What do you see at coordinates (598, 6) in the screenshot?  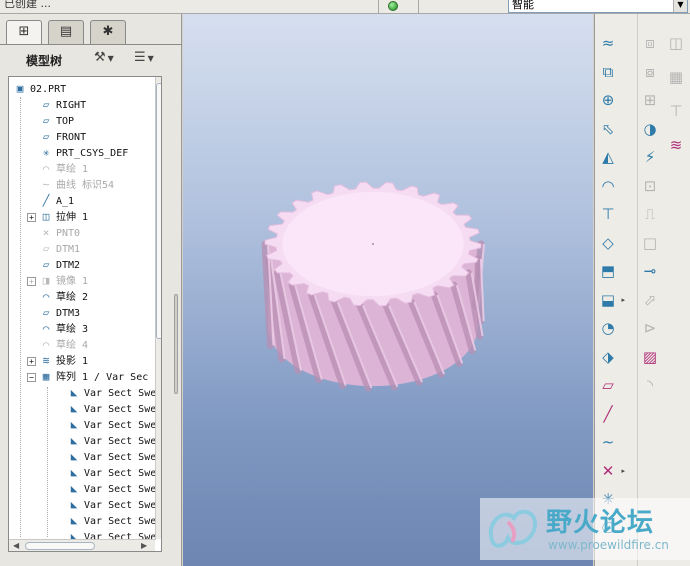 I see `selection-filter-select: 智能 ▼` at bounding box center [598, 6].